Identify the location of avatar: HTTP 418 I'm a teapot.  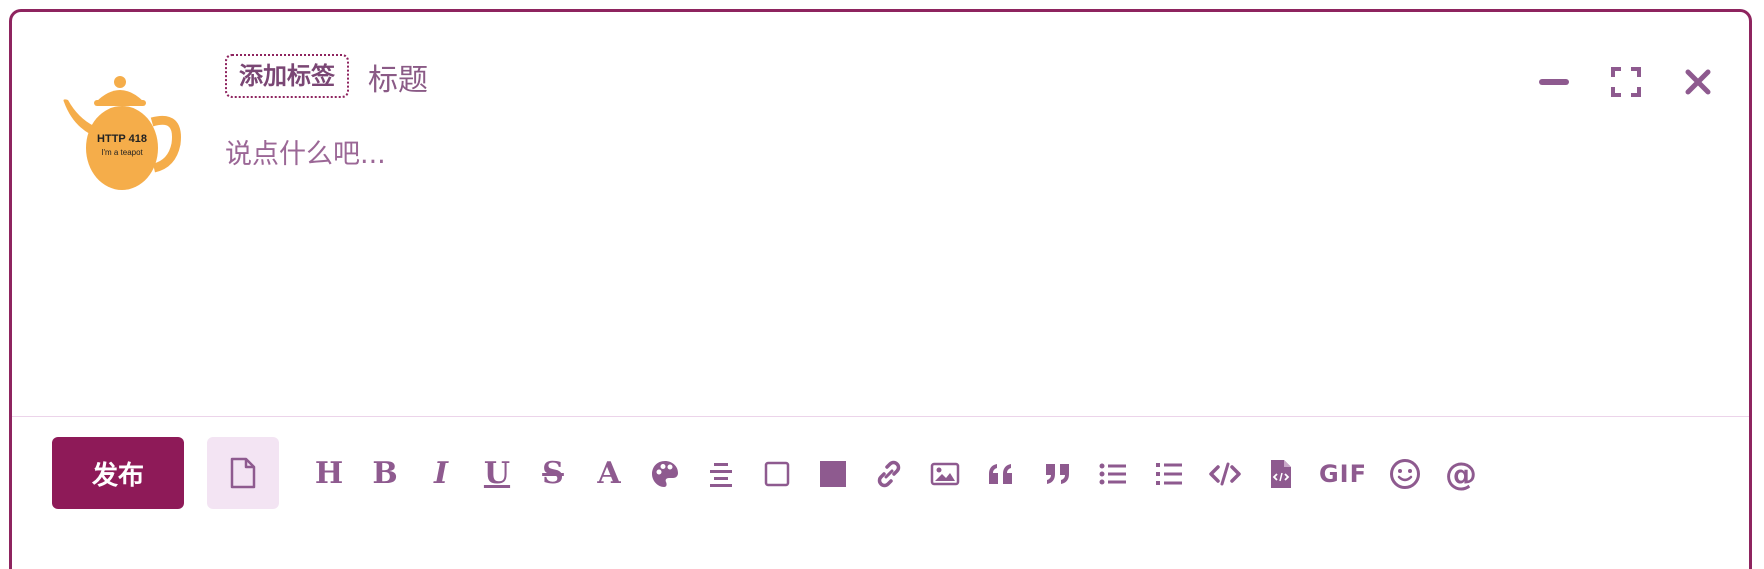
(123, 132).